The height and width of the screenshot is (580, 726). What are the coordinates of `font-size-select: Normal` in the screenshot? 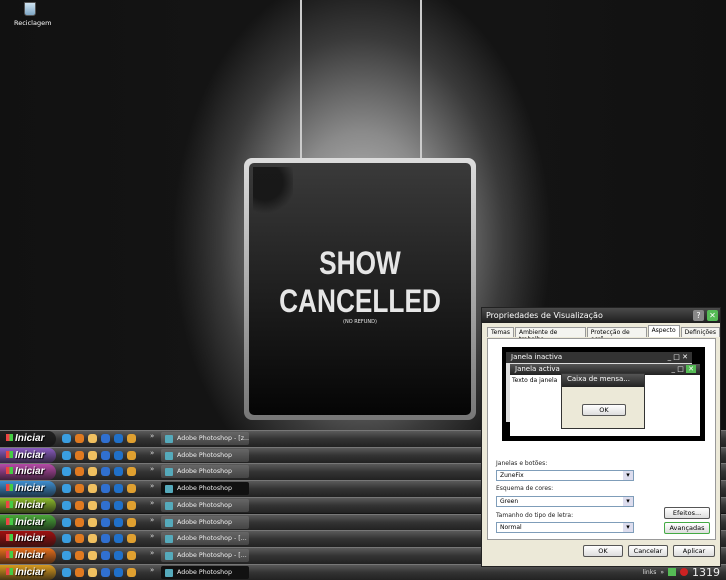 It's located at (565, 527).